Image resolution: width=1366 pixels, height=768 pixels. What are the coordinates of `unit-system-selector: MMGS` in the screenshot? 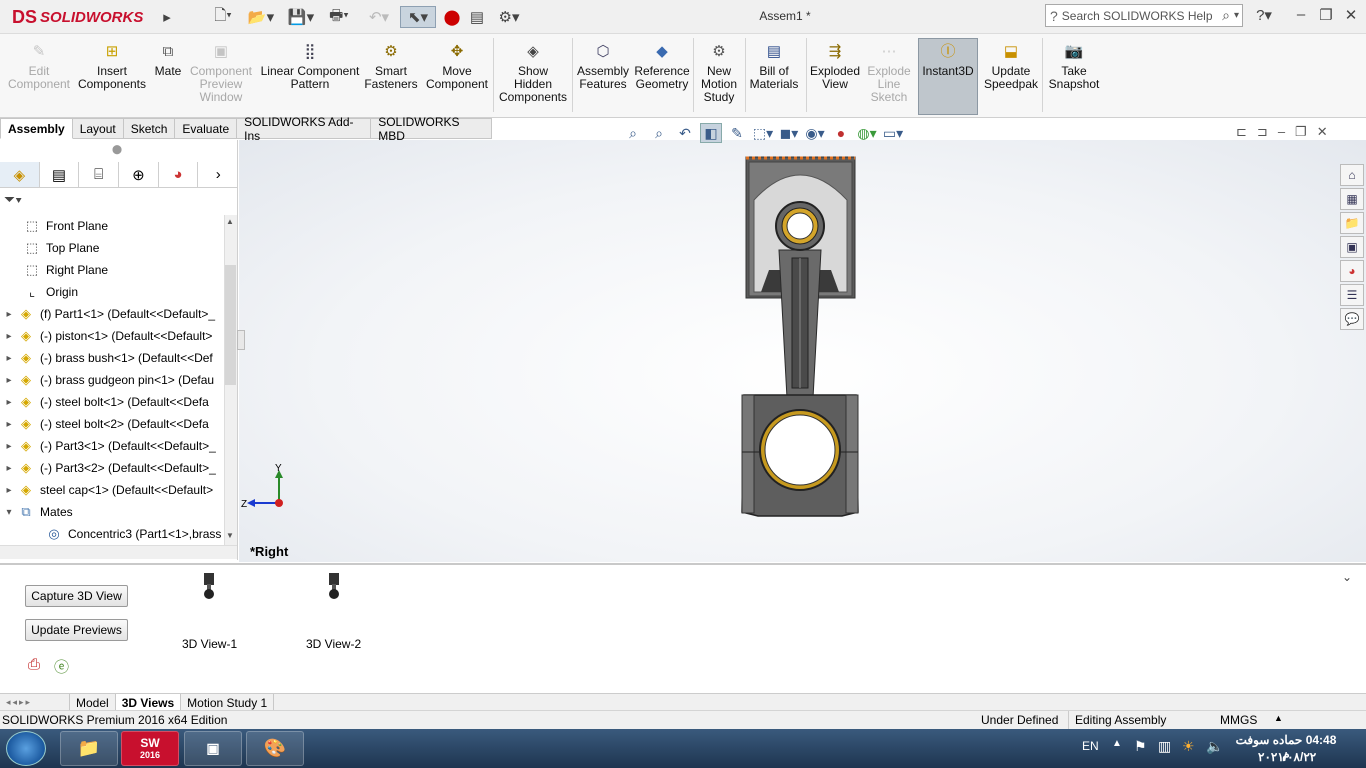 It's located at (1238, 720).